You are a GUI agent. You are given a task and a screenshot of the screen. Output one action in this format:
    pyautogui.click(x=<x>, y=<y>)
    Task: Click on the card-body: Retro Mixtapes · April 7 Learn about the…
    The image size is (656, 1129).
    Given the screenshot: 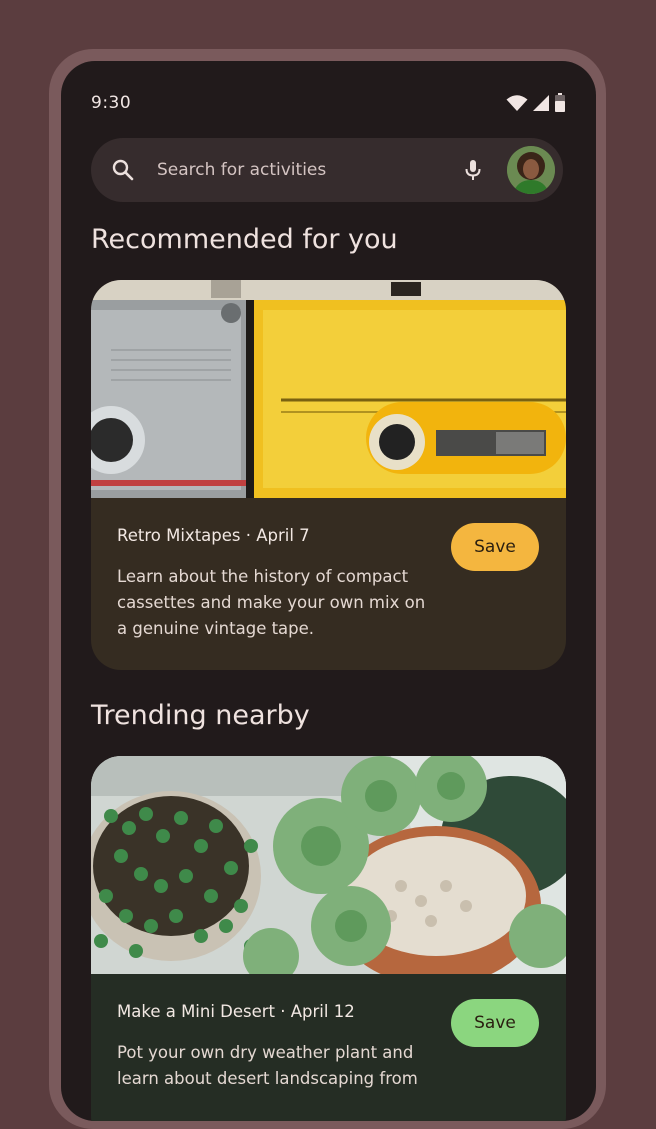 What is the action you would take?
    pyautogui.click(x=328, y=584)
    